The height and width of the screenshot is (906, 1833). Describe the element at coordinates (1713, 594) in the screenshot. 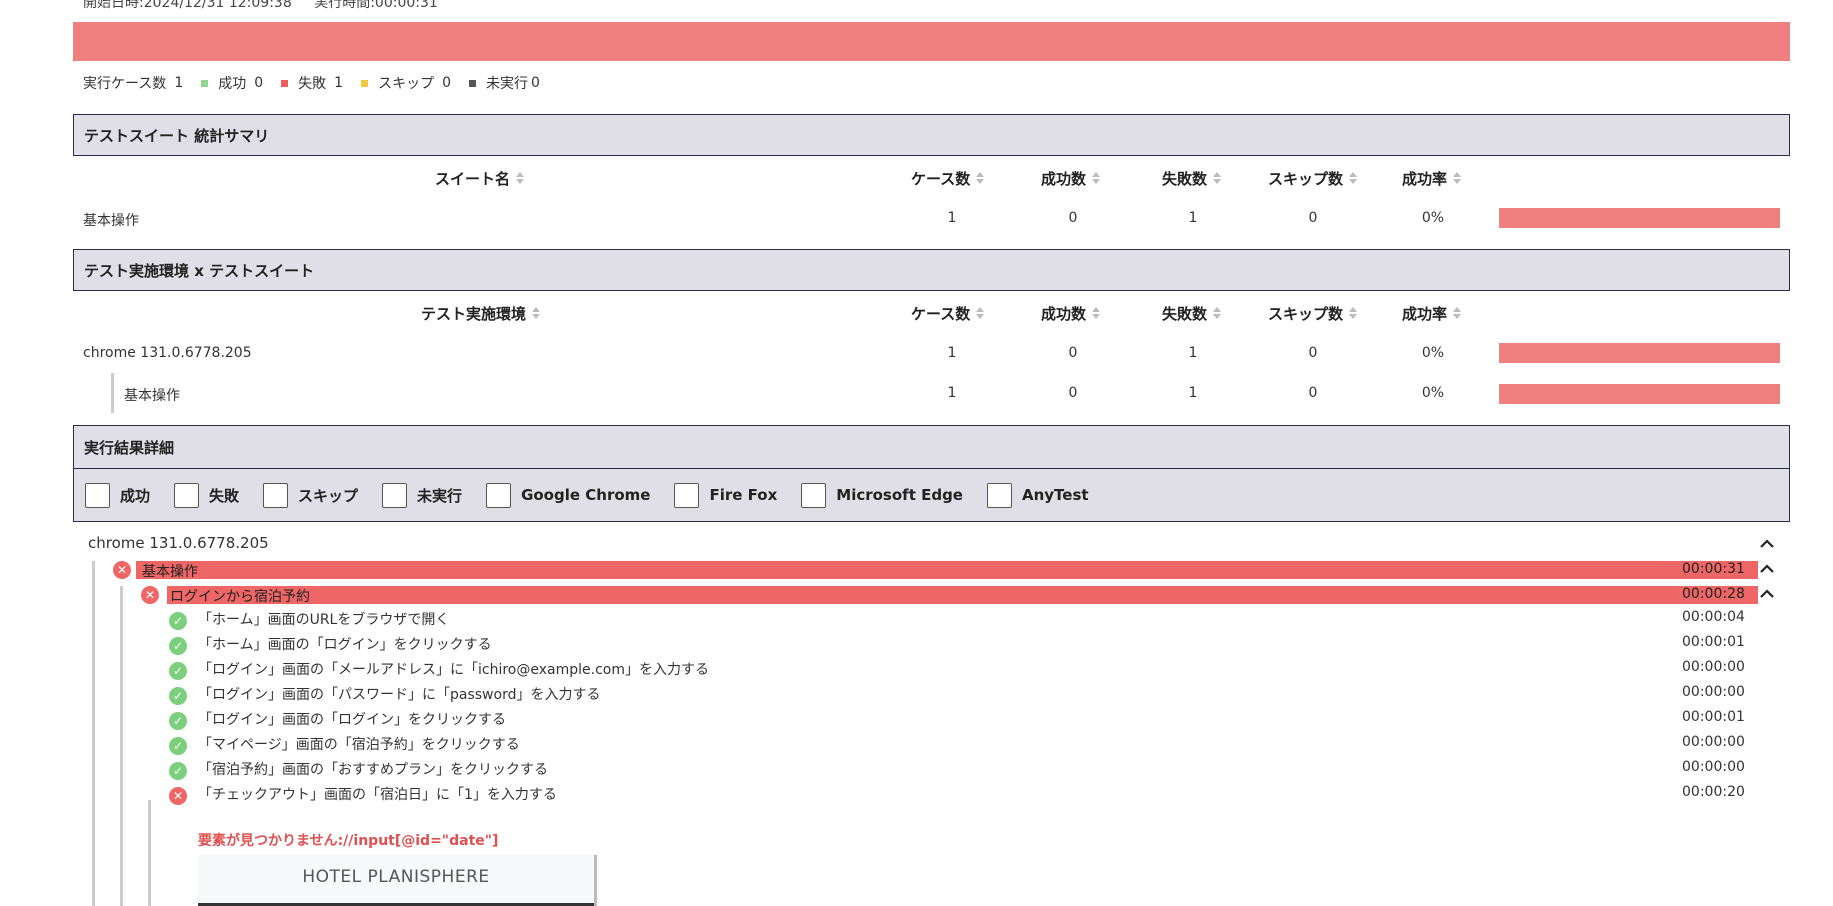

I see `case-node-time: 00:00:28` at that location.